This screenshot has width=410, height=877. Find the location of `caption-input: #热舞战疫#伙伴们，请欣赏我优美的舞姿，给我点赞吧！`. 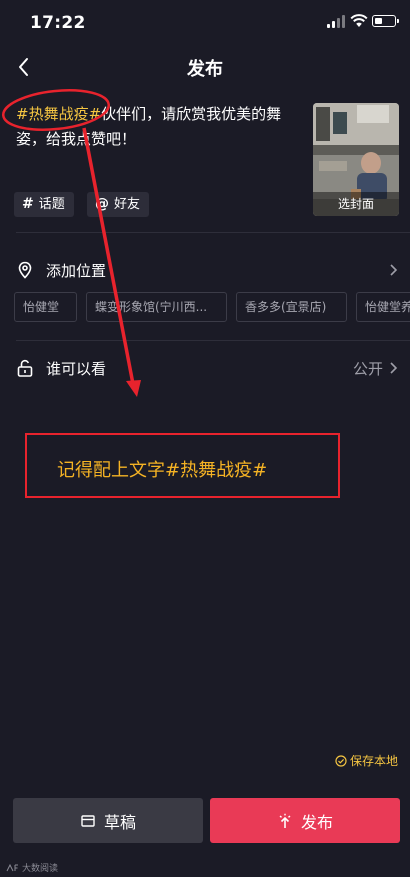

caption-input: #热舞战疫#伙伴们，请欣赏我优美的舞姿，给我点赞吧！ is located at coordinates (158, 127).